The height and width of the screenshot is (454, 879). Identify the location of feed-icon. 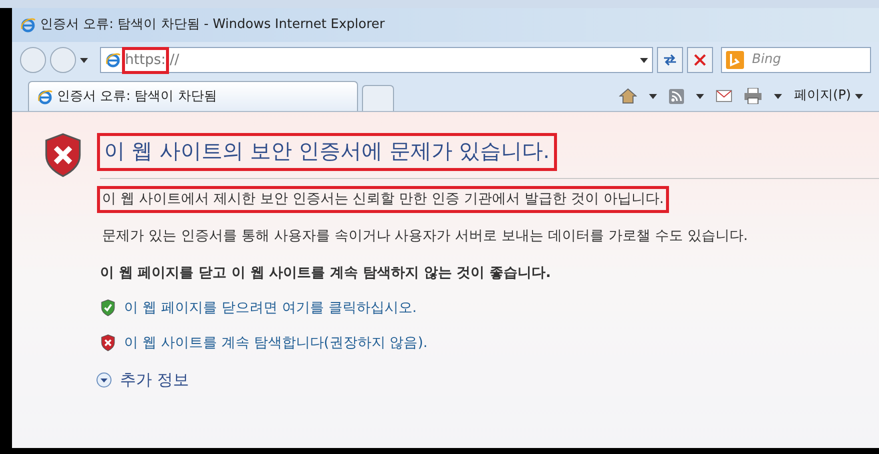
(676, 96).